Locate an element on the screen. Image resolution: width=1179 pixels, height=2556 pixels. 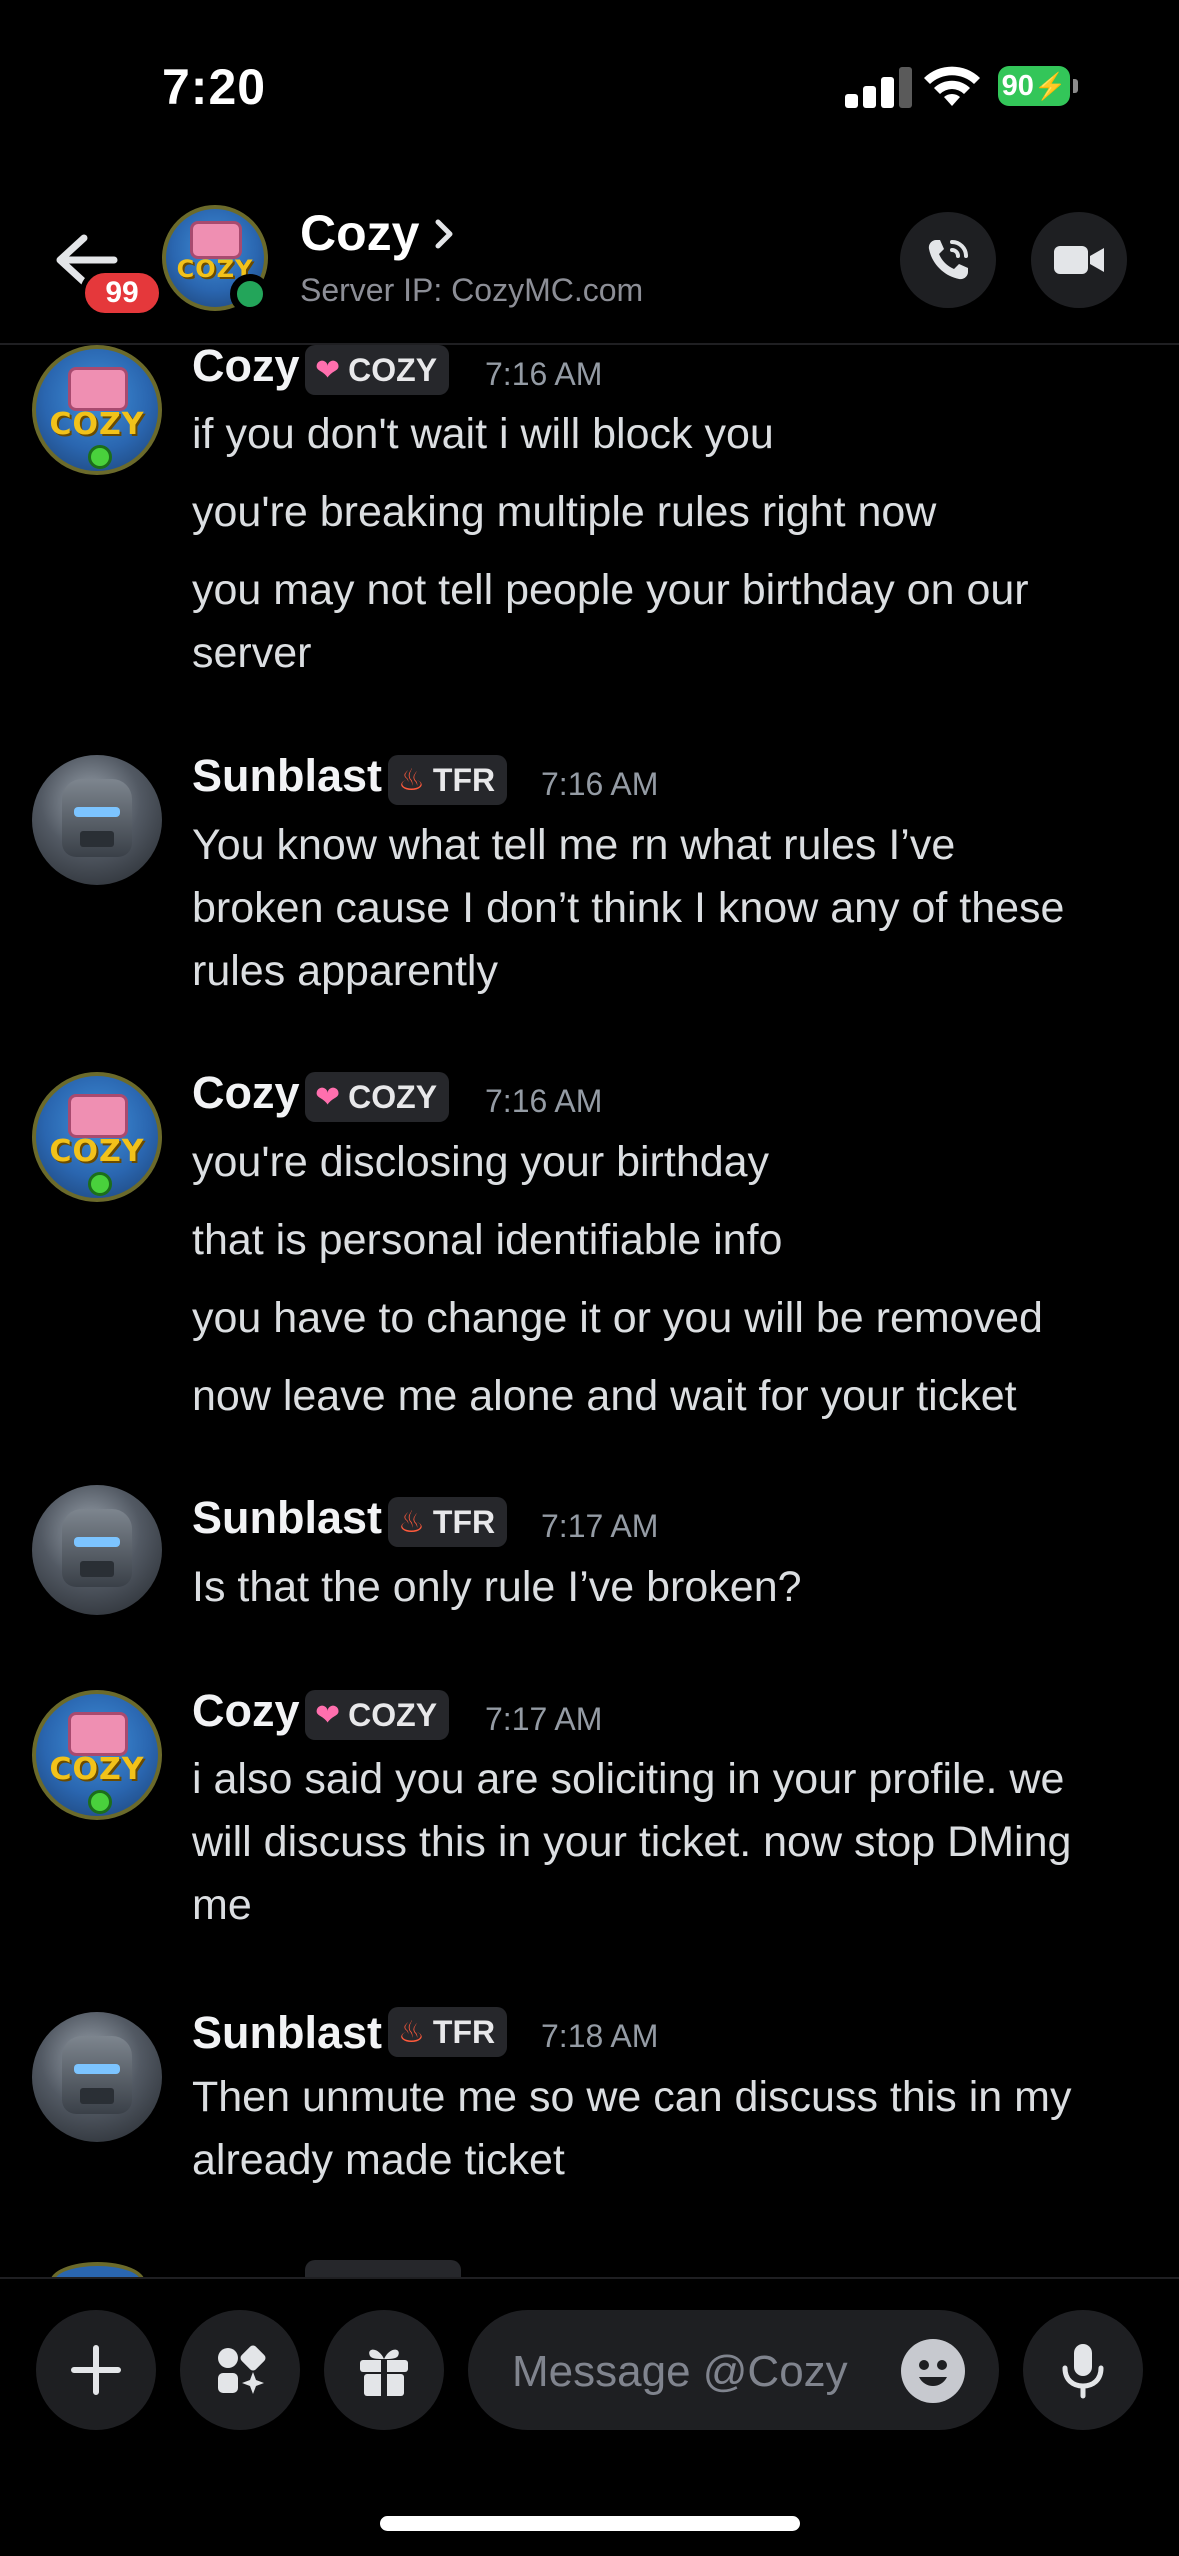
unread-count-badge: 99 is located at coordinates (122, 293).